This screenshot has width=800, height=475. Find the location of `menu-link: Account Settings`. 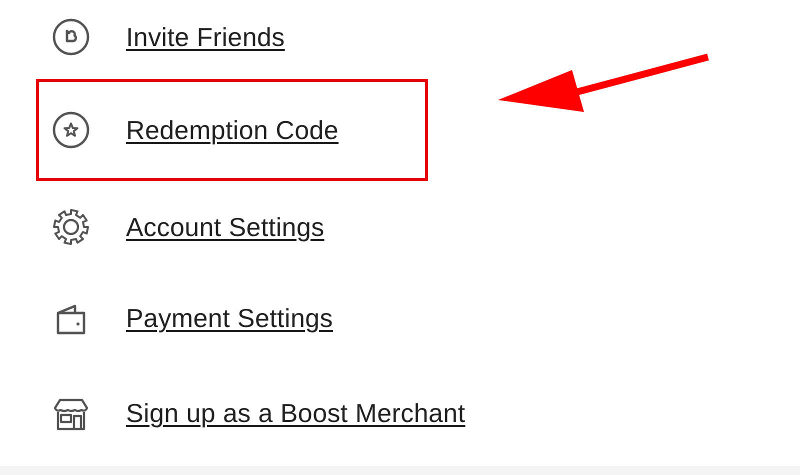

menu-link: Account Settings is located at coordinates (225, 227).